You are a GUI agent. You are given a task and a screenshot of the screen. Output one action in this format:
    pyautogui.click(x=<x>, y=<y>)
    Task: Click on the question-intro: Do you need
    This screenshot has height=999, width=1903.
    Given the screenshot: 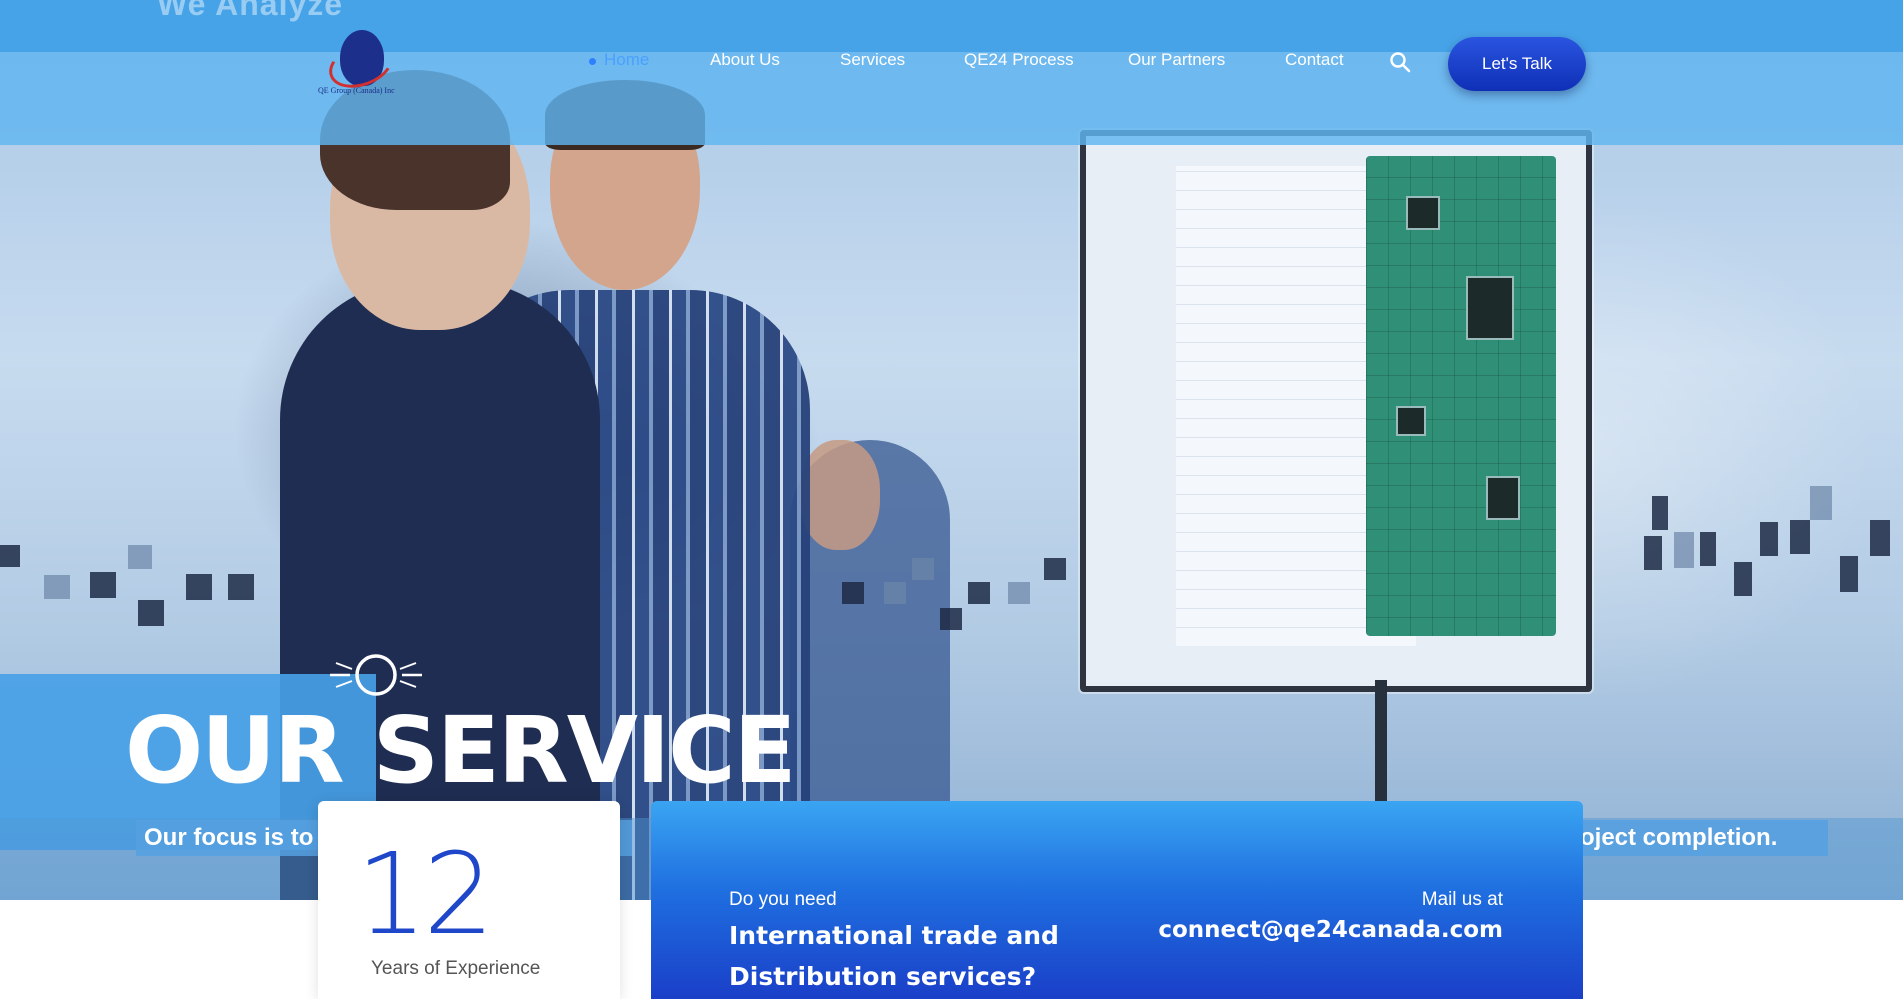 What is the action you would take?
    pyautogui.click(x=783, y=899)
    